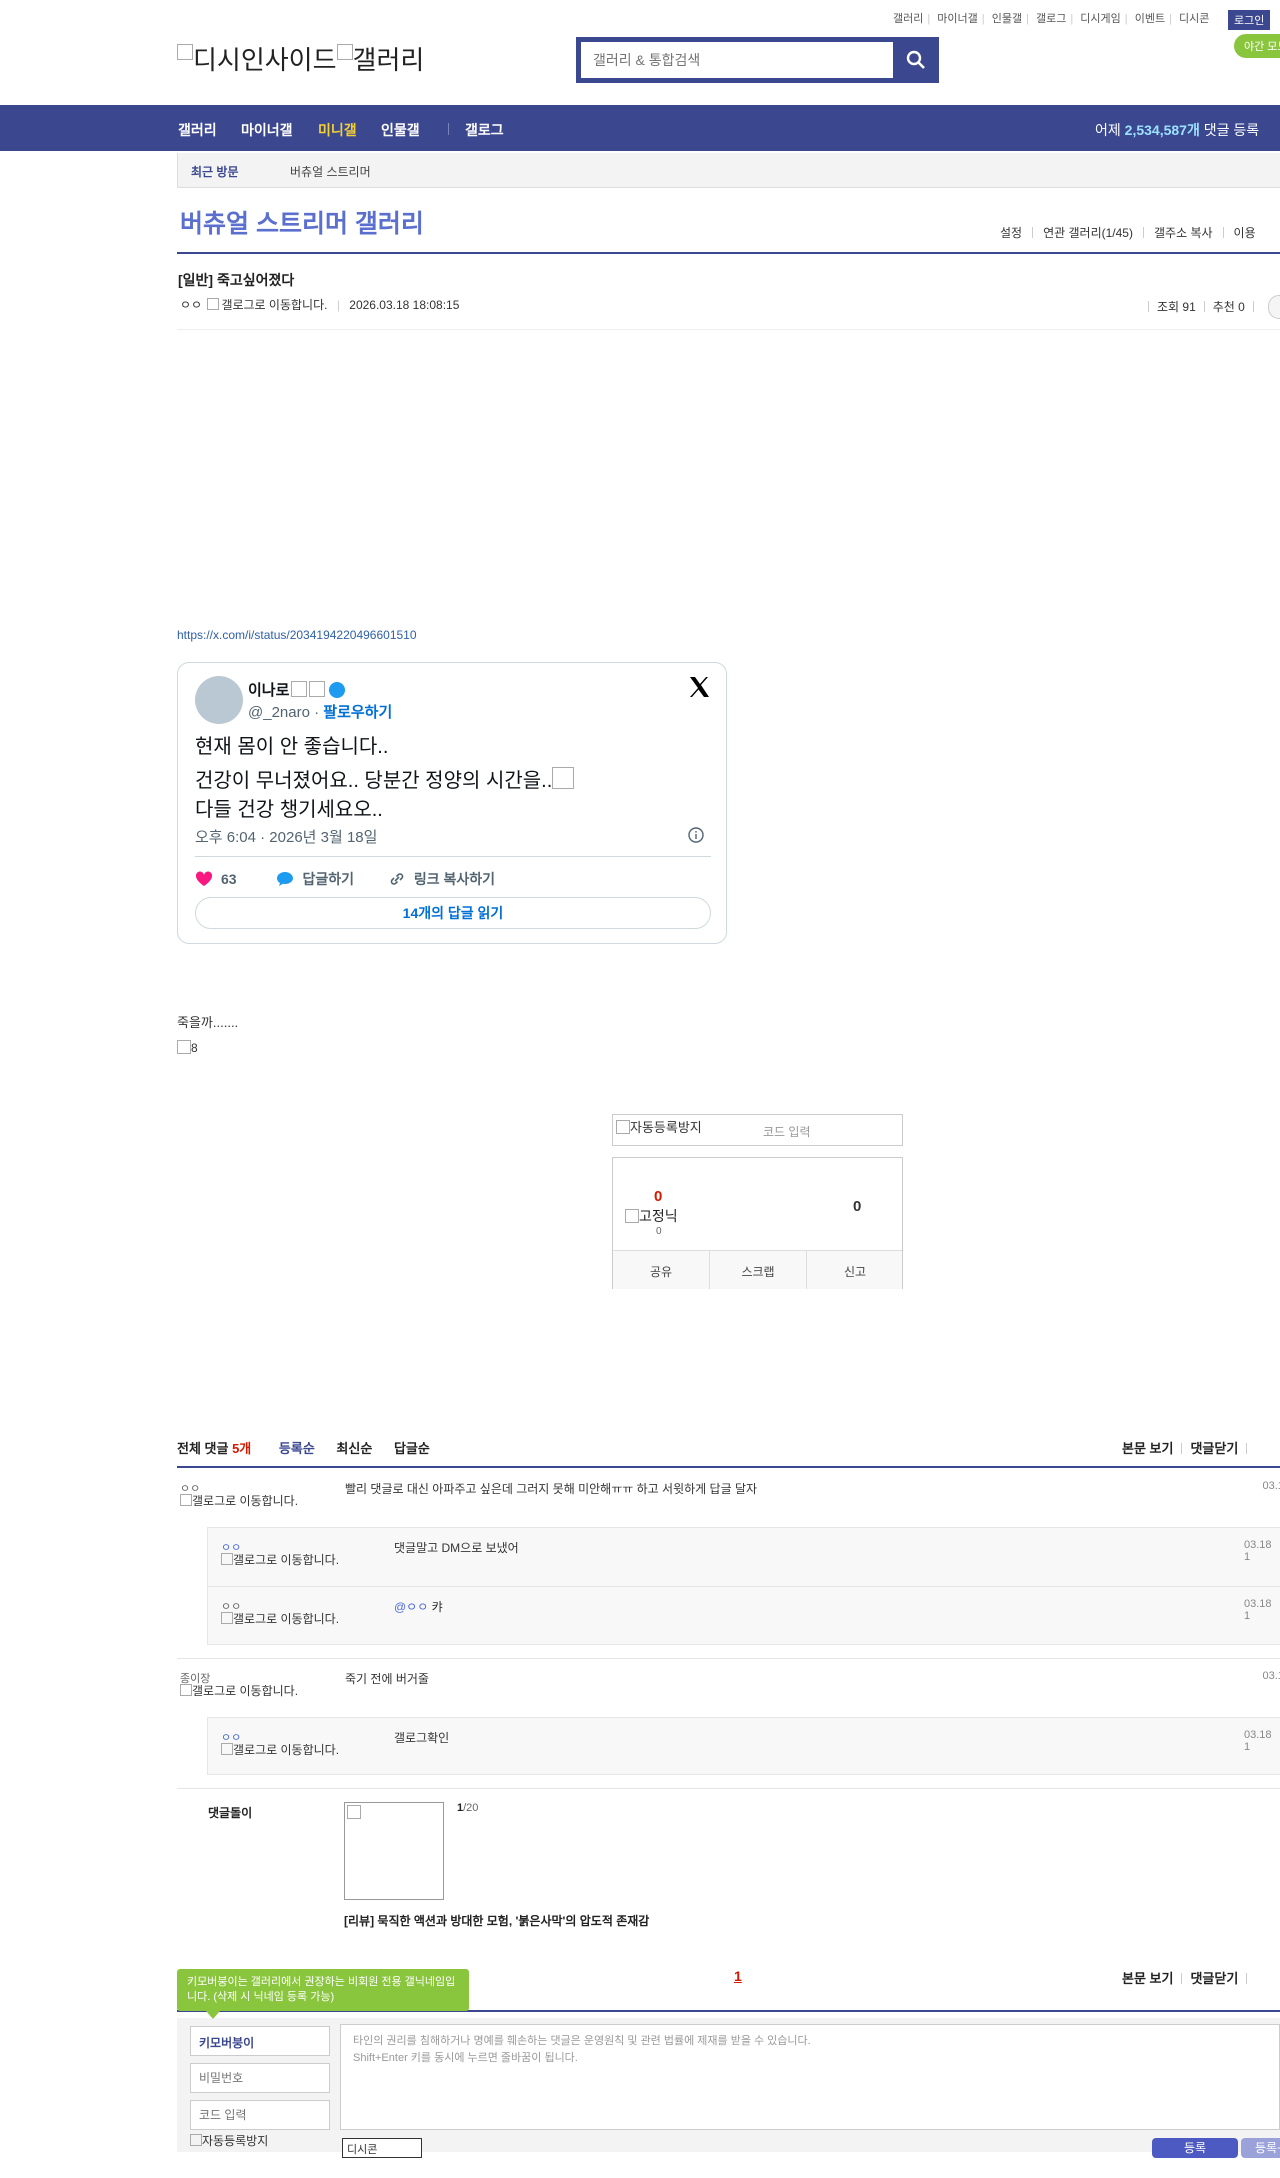 The width and height of the screenshot is (1280, 2178). I want to click on top-link-minor: 마이너갤, so click(957, 19).